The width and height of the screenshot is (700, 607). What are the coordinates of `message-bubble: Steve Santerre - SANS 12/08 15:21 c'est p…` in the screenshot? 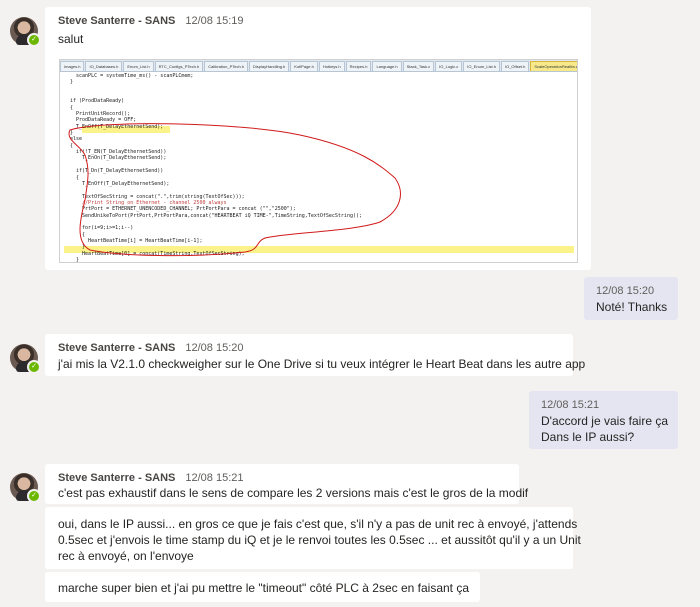 It's located at (286, 484).